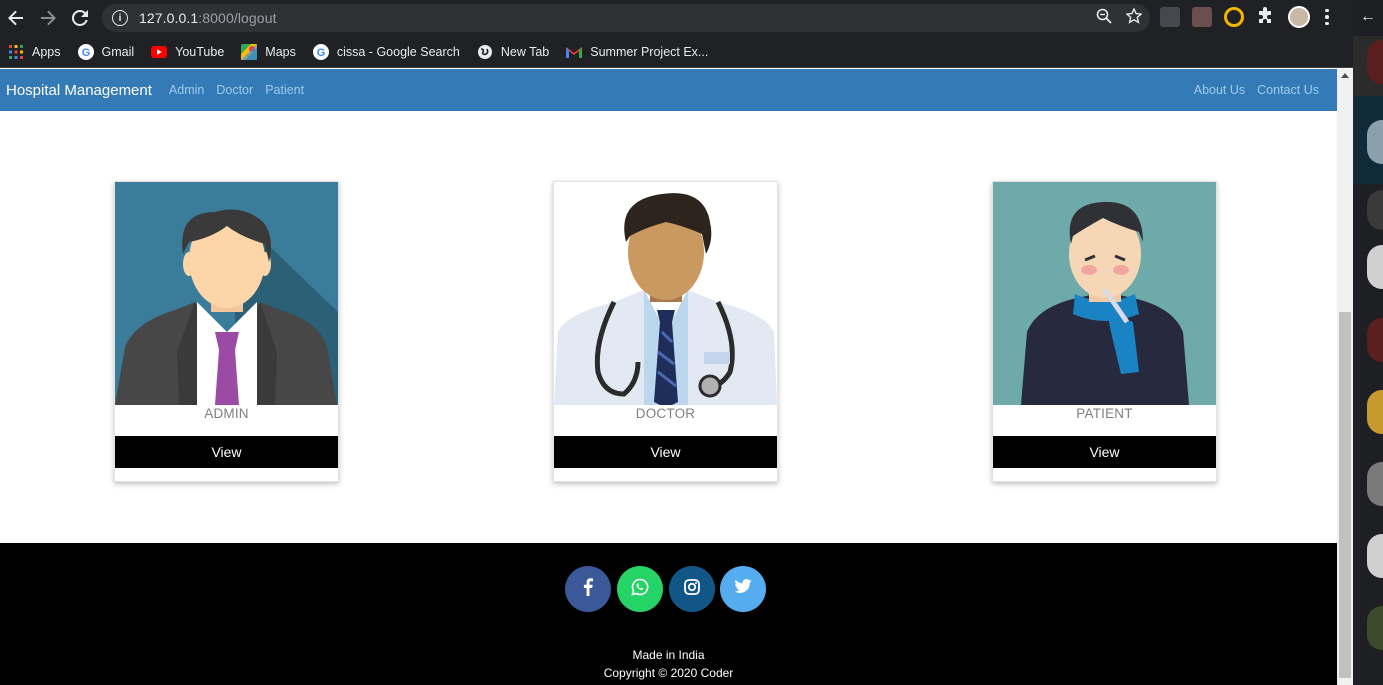 This screenshot has height=685, width=1383. I want to click on page-scrollbar, so click(1345, 377).